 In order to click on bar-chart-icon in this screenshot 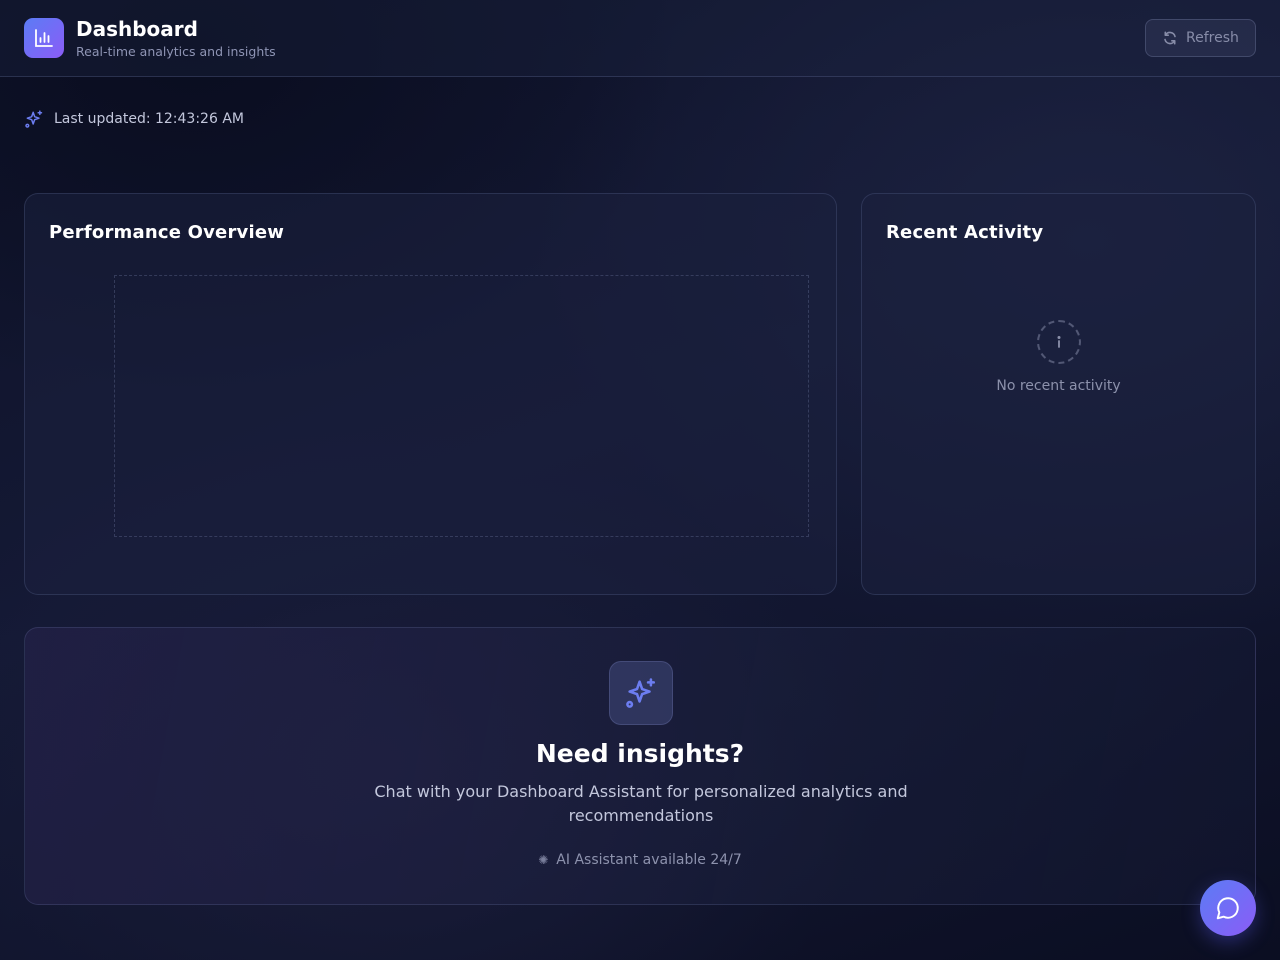, I will do `click(44, 38)`.